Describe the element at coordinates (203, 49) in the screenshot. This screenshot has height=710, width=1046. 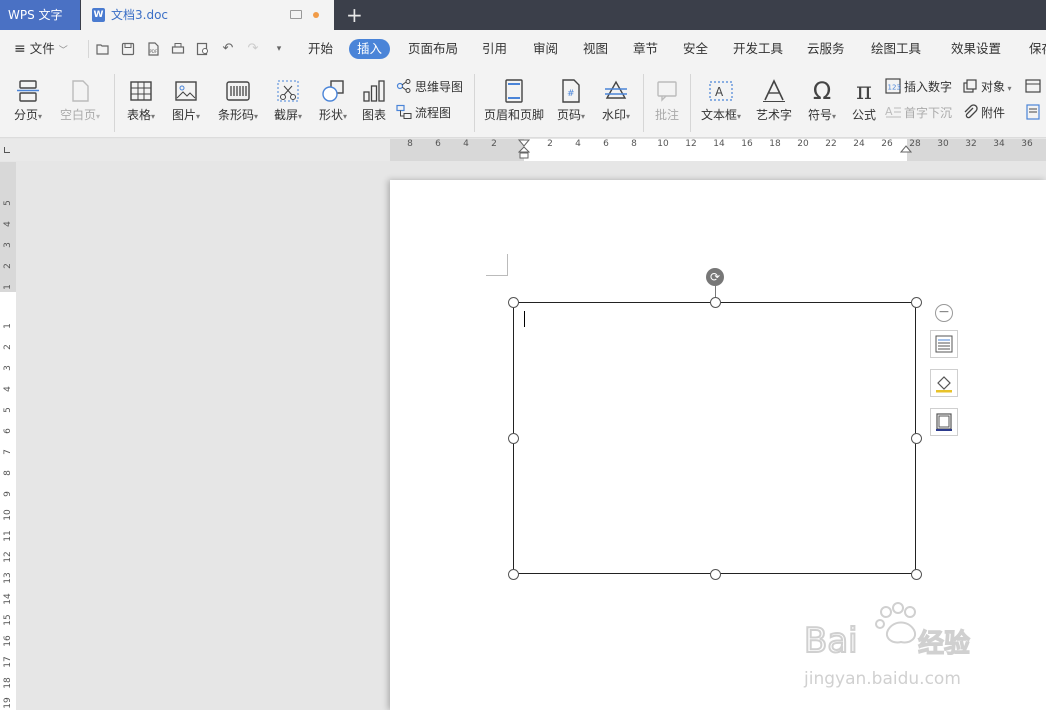
I see `print-preview-icon` at that location.